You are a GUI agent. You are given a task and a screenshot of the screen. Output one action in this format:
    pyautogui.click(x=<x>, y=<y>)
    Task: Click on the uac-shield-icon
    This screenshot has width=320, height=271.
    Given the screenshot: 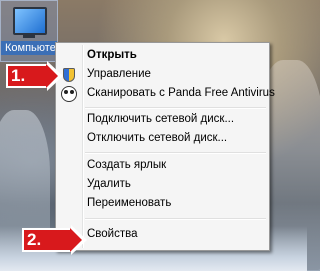 What is the action you would take?
    pyautogui.click(x=69, y=75)
    